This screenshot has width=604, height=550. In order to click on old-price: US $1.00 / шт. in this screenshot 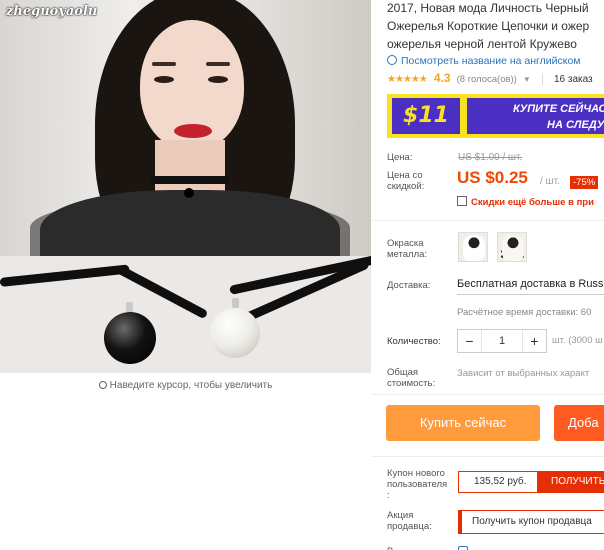, I will do `click(490, 157)`.